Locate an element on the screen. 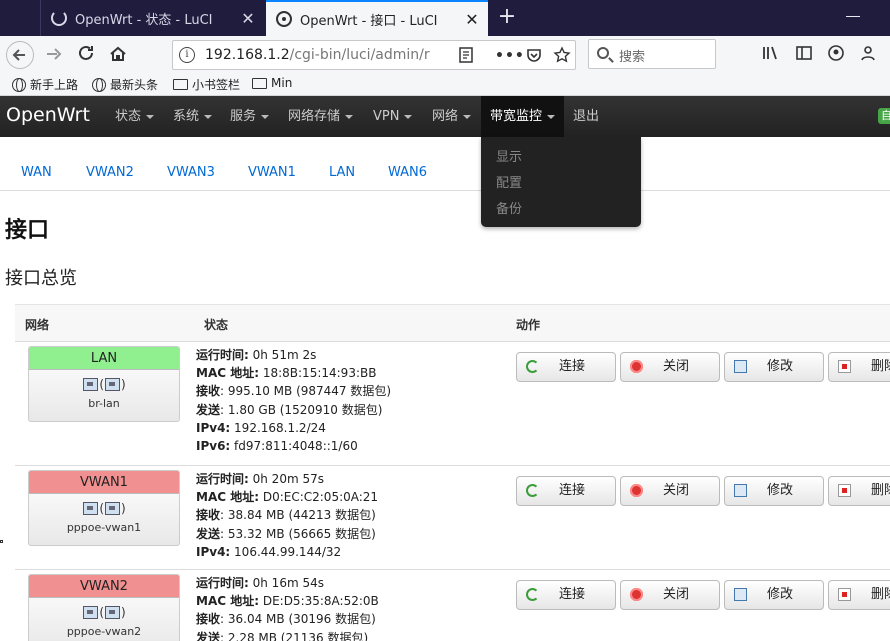 The width and height of the screenshot is (890, 641). luci-header: OpenWrt 状态 系统 服务 网络存储 VPN 网络 带宽监控 退出 自 is located at coordinates (445, 116).